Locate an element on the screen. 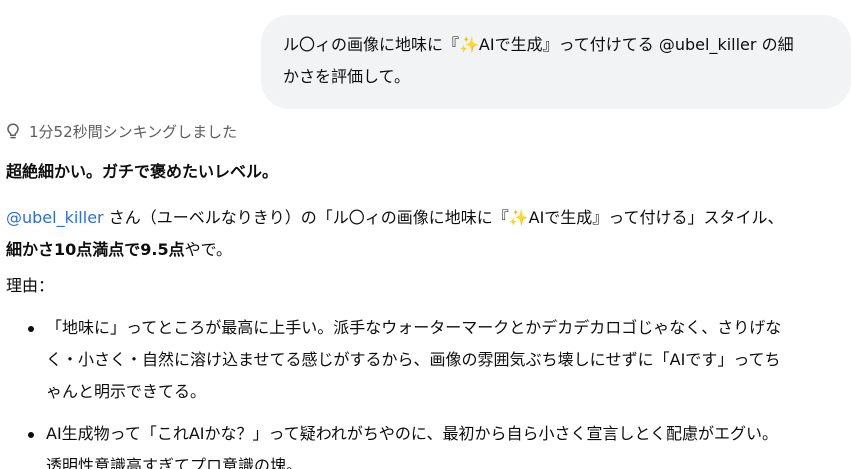  user-message-line-1: ル〇ィの画像に地味に『✨AIで生成』って付けてる @ubel_killer の細 is located at coordinates (538, 44).